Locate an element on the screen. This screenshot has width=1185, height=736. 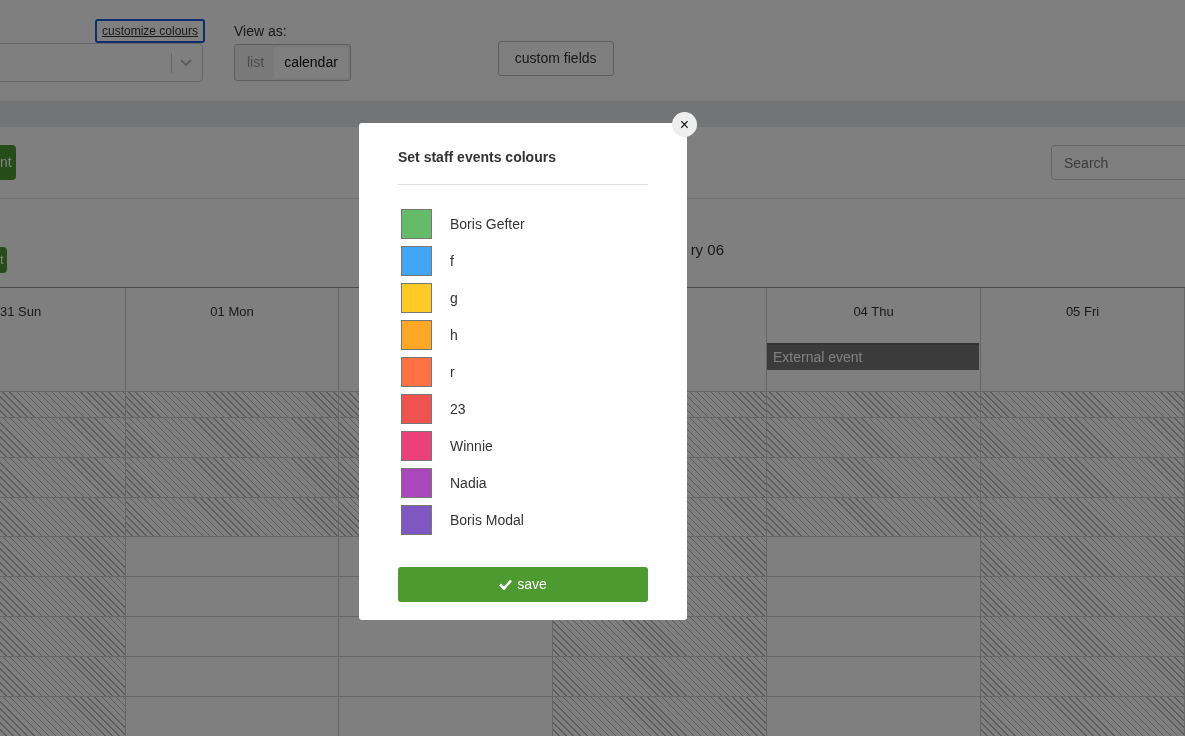
staff-name: r is located at coordinates (452, 372).